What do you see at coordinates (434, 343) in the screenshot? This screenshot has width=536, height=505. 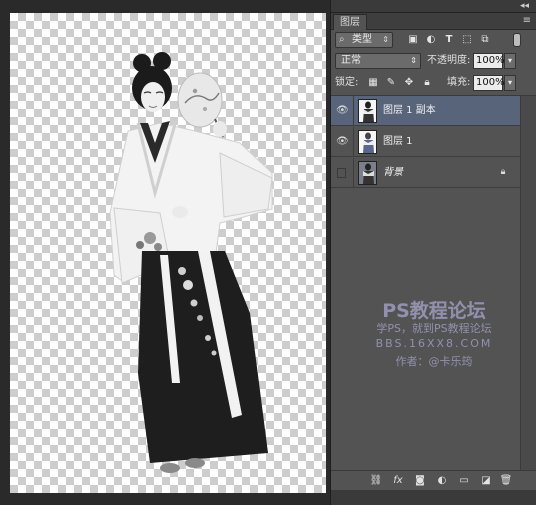 I see `watermark-url: BBS.16XX8.COM` at bounding box center [434, 343].